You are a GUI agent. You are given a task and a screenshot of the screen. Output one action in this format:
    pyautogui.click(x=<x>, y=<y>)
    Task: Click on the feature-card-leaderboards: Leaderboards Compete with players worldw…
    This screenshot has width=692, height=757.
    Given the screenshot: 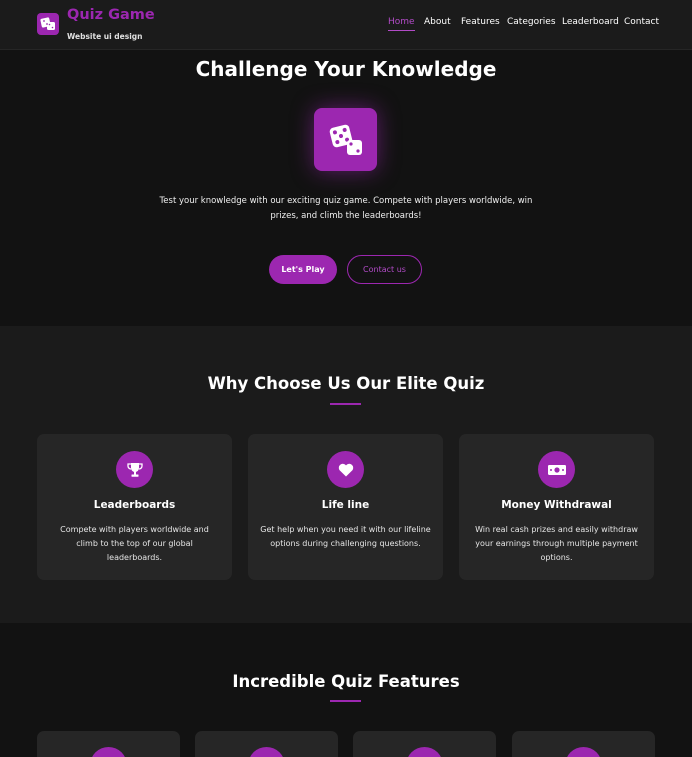 What is the action you would take?
    pyautogui.click(x=134, y=507)
    